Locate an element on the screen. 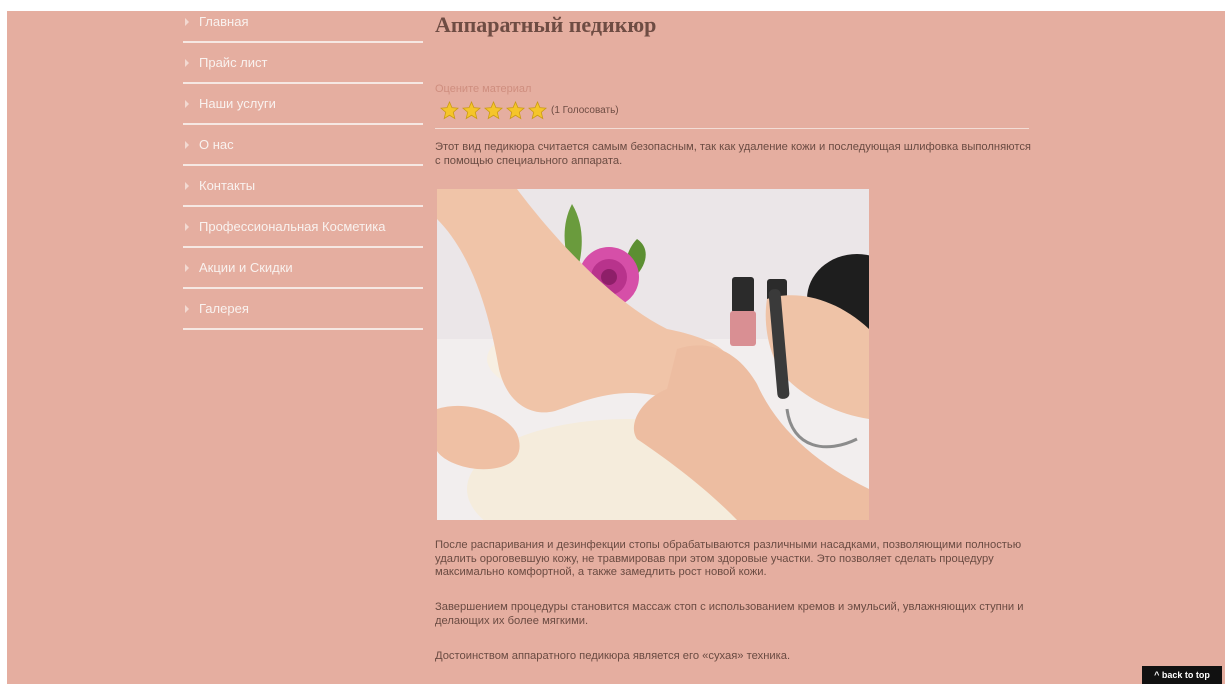 The height and width of the screenshot is (684, 1225). page-title: Аппаратный педикюр is located at coordinates (546, 24).